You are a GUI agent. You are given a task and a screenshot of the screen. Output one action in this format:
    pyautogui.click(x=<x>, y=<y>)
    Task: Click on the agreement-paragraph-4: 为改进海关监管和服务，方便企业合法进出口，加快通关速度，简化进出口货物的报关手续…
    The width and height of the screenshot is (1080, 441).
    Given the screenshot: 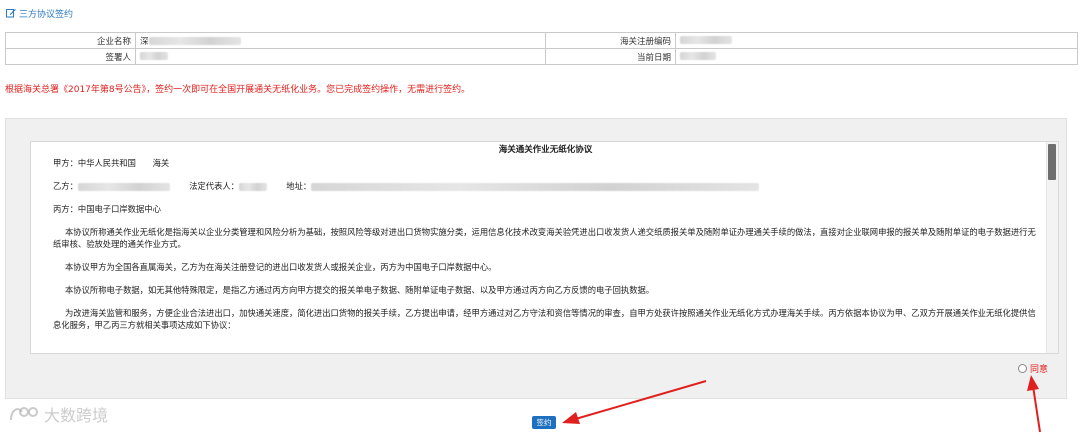 What is the action you would take?
    pyautogui.click(x=544, y=319)
    